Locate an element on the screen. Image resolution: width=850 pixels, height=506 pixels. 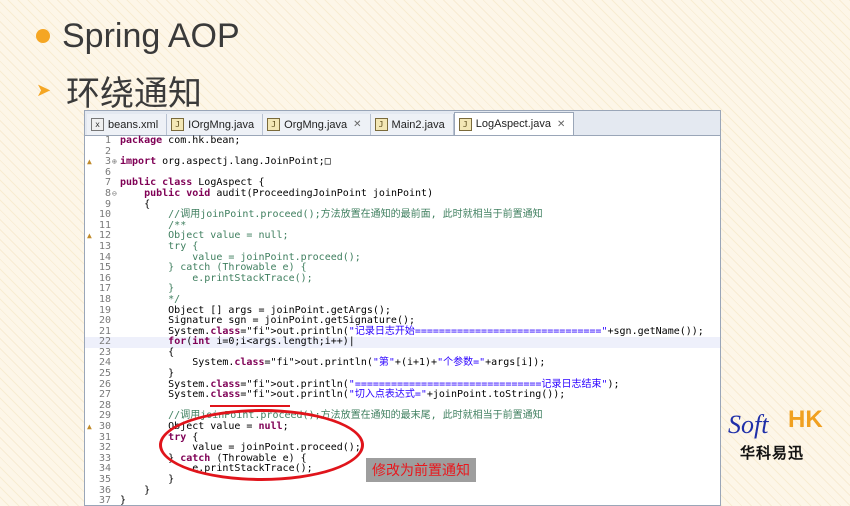
tab-label: OrgMng.java is located at coordinates (316, 124).